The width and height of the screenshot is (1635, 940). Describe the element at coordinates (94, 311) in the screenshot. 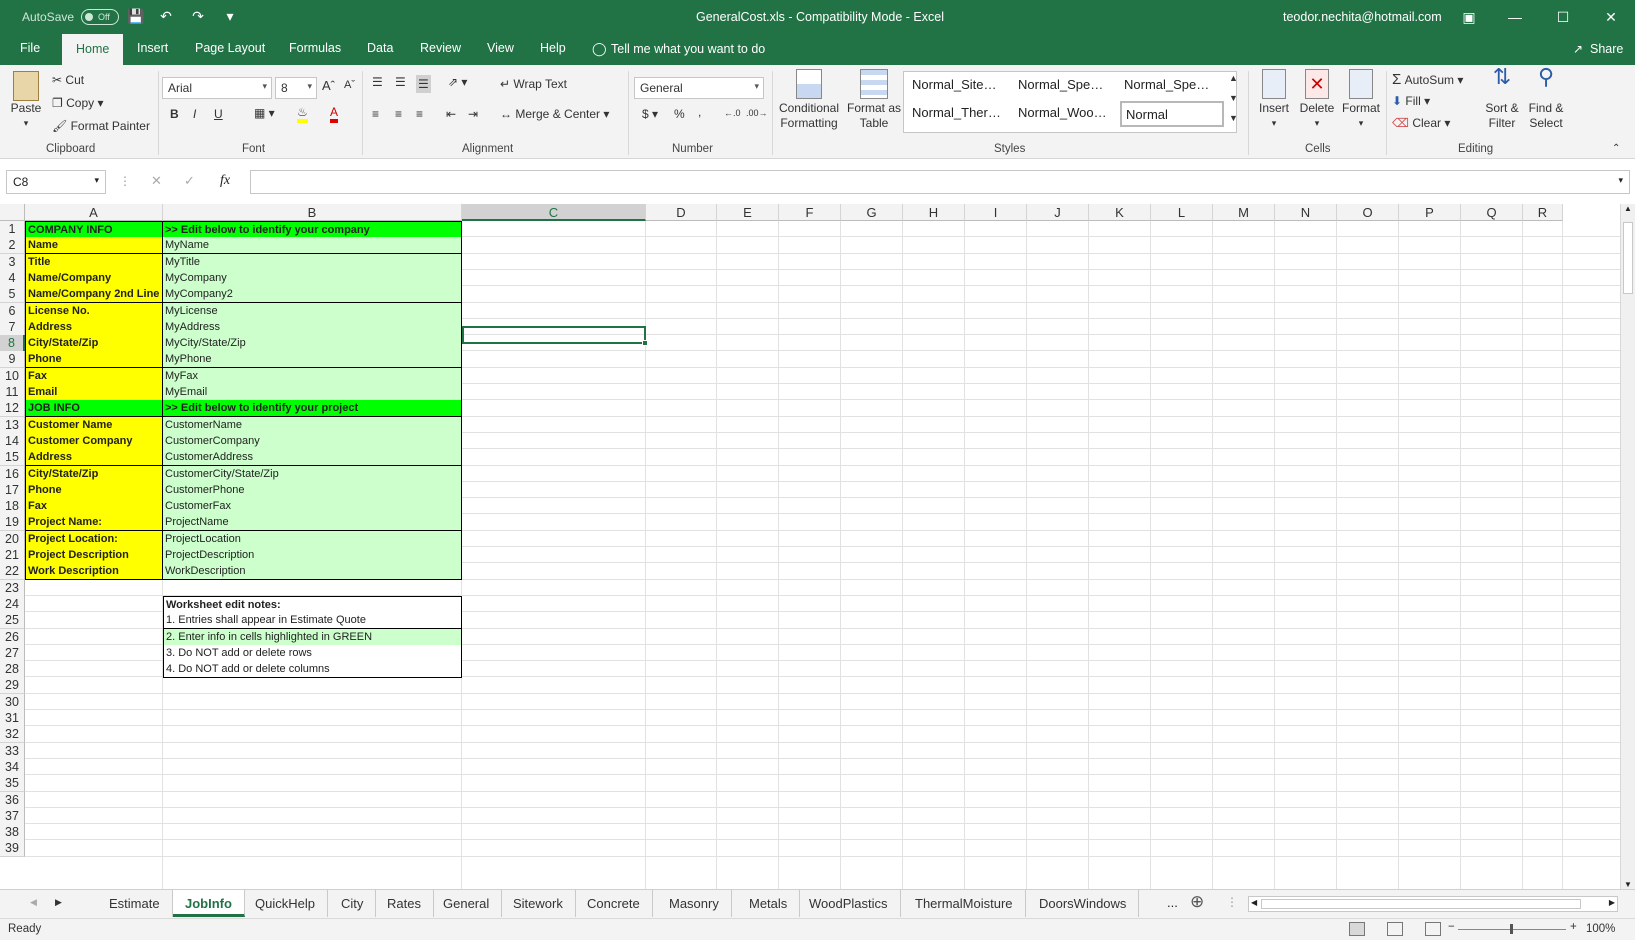

I see `cell-label: License No.` at that location.